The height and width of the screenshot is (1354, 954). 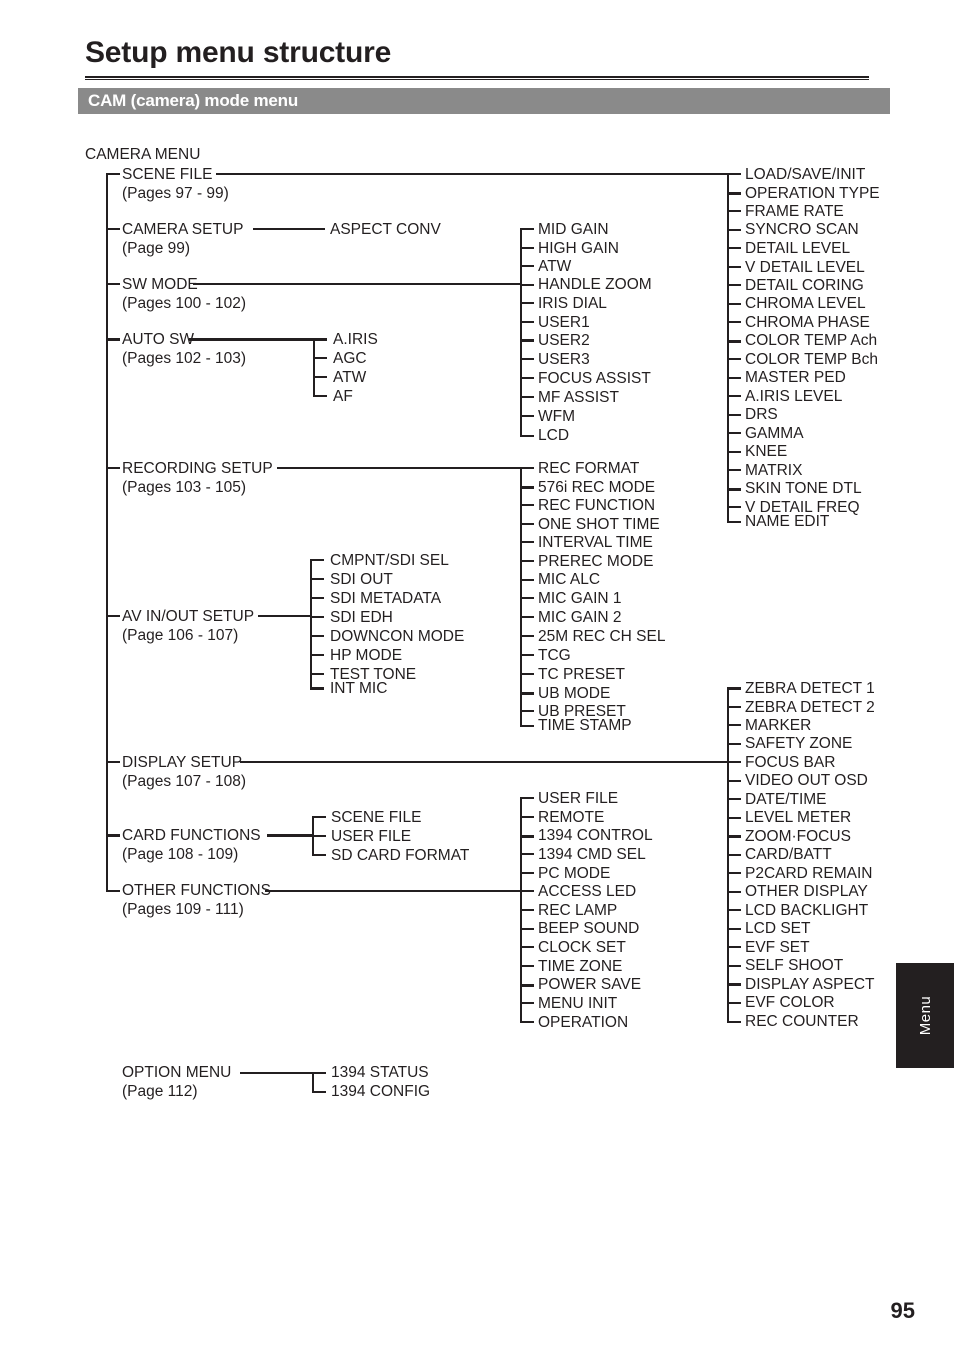 What do you see at coordinates (290, 835) in the screenshot?
I see `connector-card-functions-to-sub` at bounding box center [290, 835].